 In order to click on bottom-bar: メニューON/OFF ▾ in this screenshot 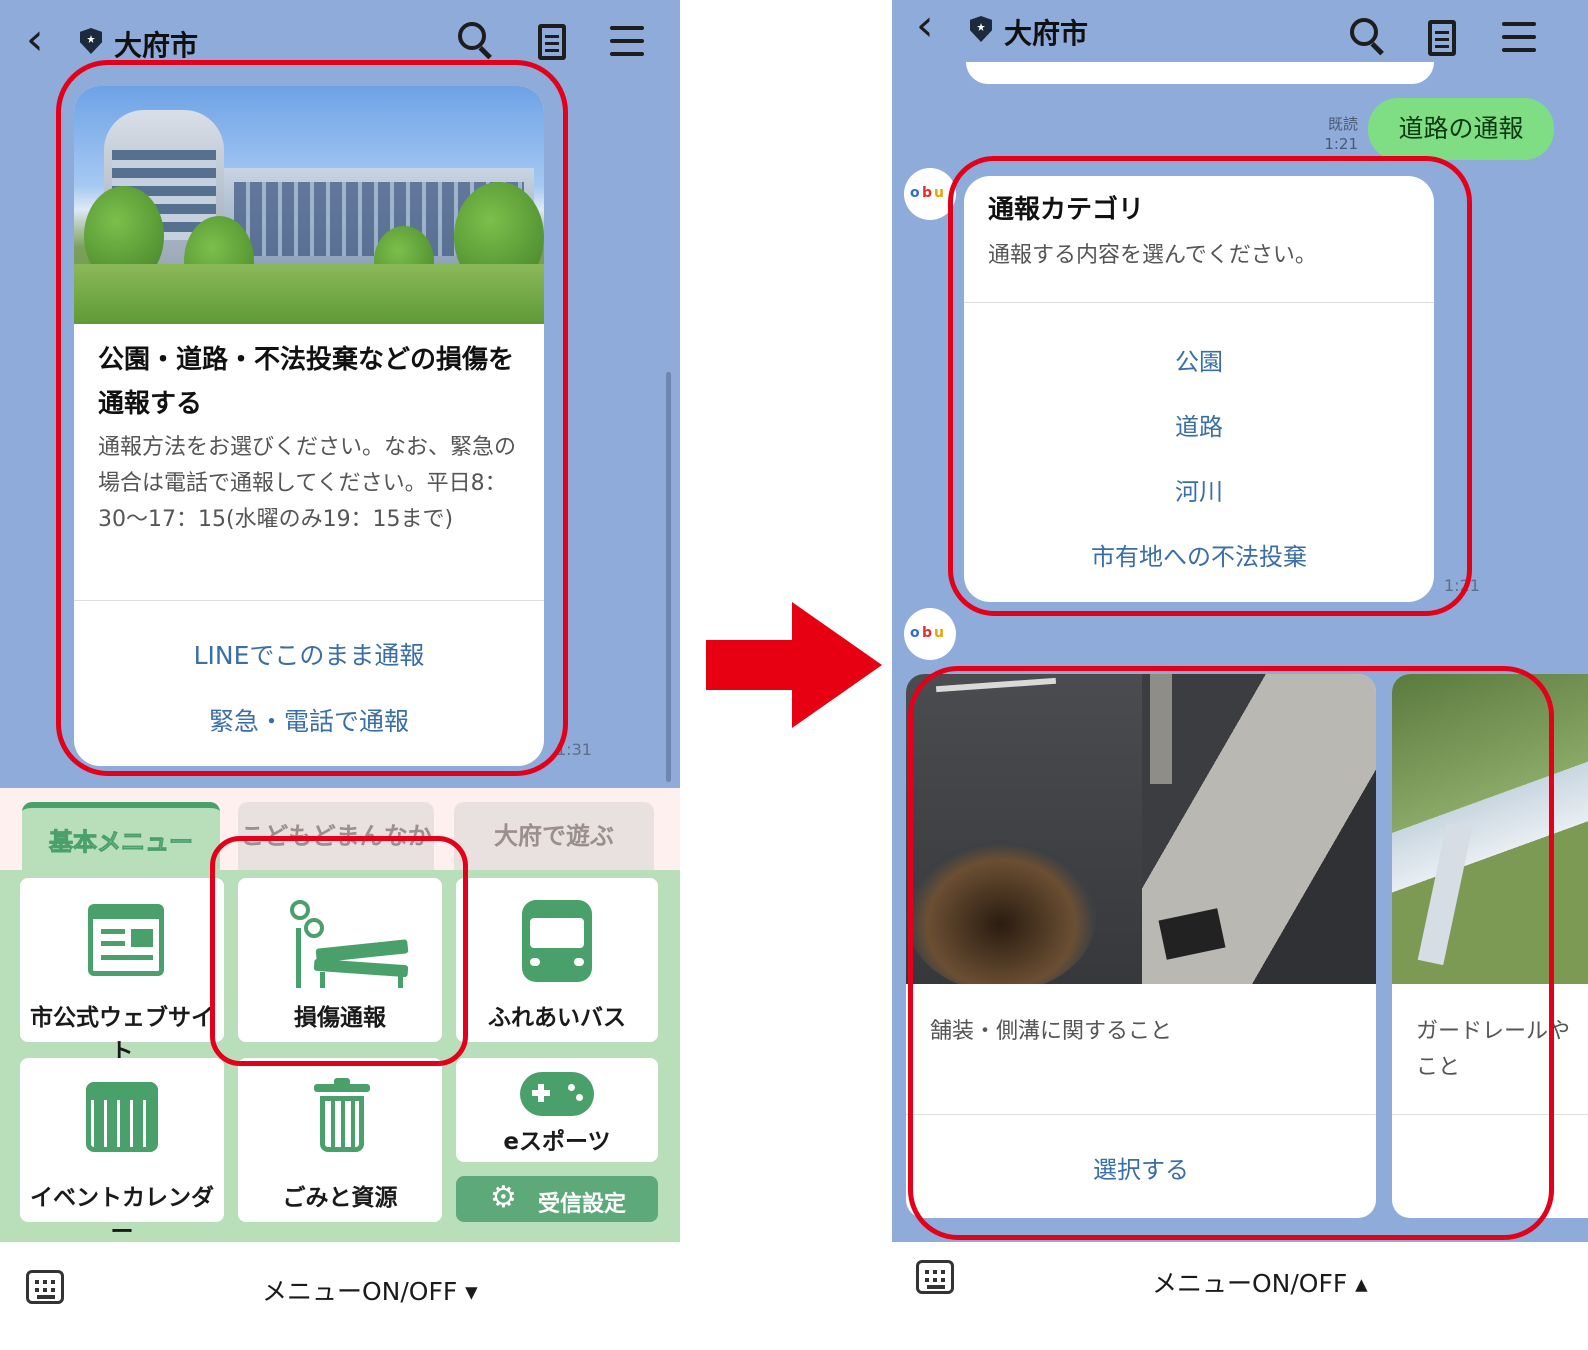, I will do `click(340, 1296)`.